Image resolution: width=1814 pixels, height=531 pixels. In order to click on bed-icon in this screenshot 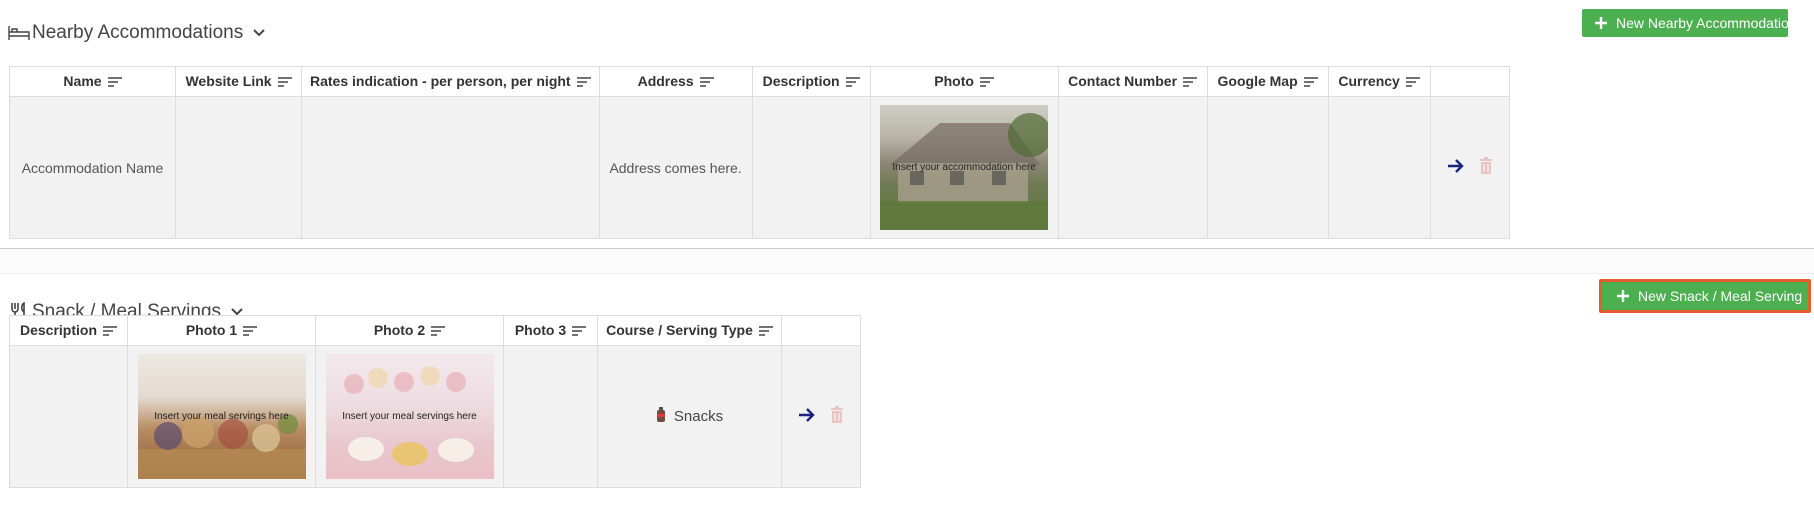, I will do `click(19, 33)`.